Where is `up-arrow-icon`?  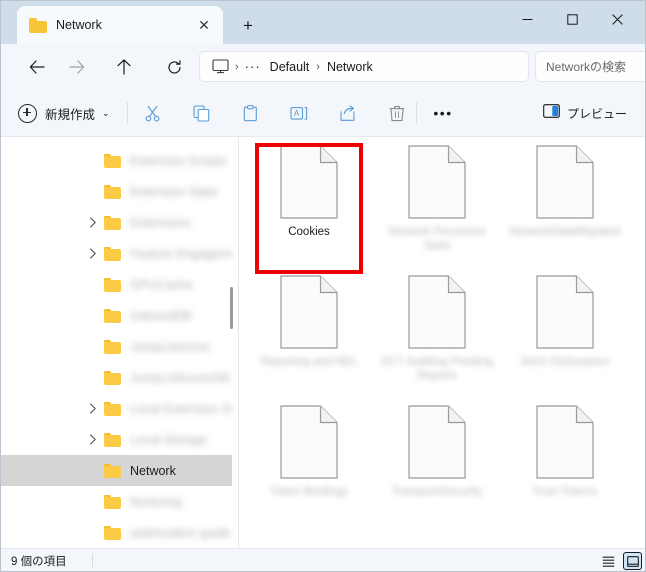 up-arrow-icon is located at coordinates (124, 67).